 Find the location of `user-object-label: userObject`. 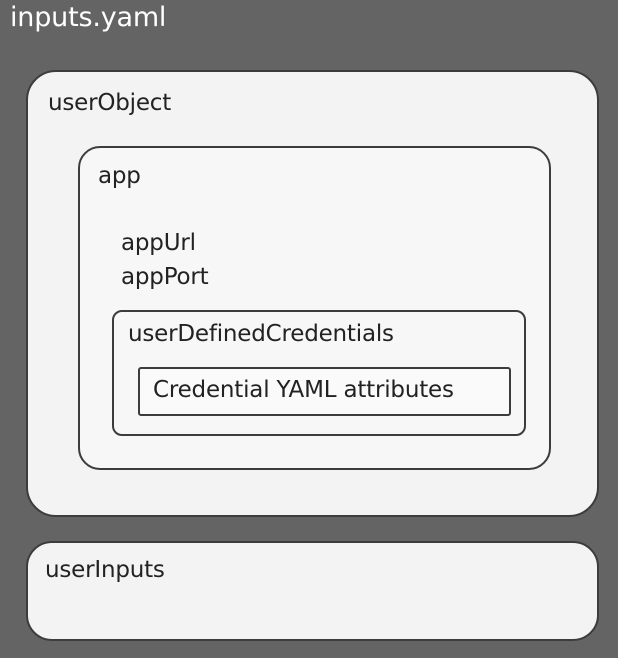

user-object-label: userObject is located at coordinates (110, 103).